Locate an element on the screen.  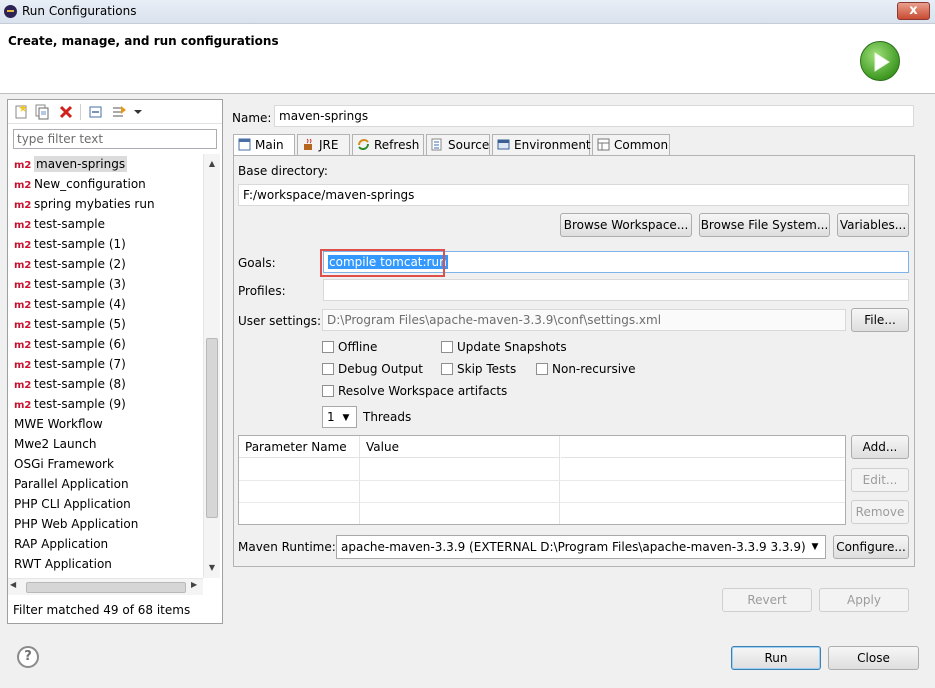
list-item: m2 test-sample (7) is located at coordinates (105, 364).